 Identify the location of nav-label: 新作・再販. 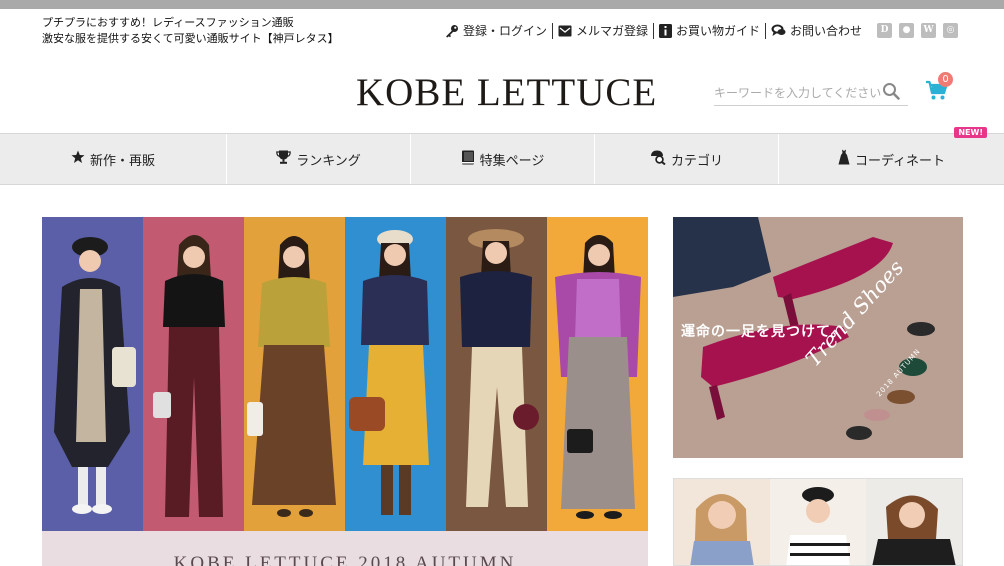
(122, 161).